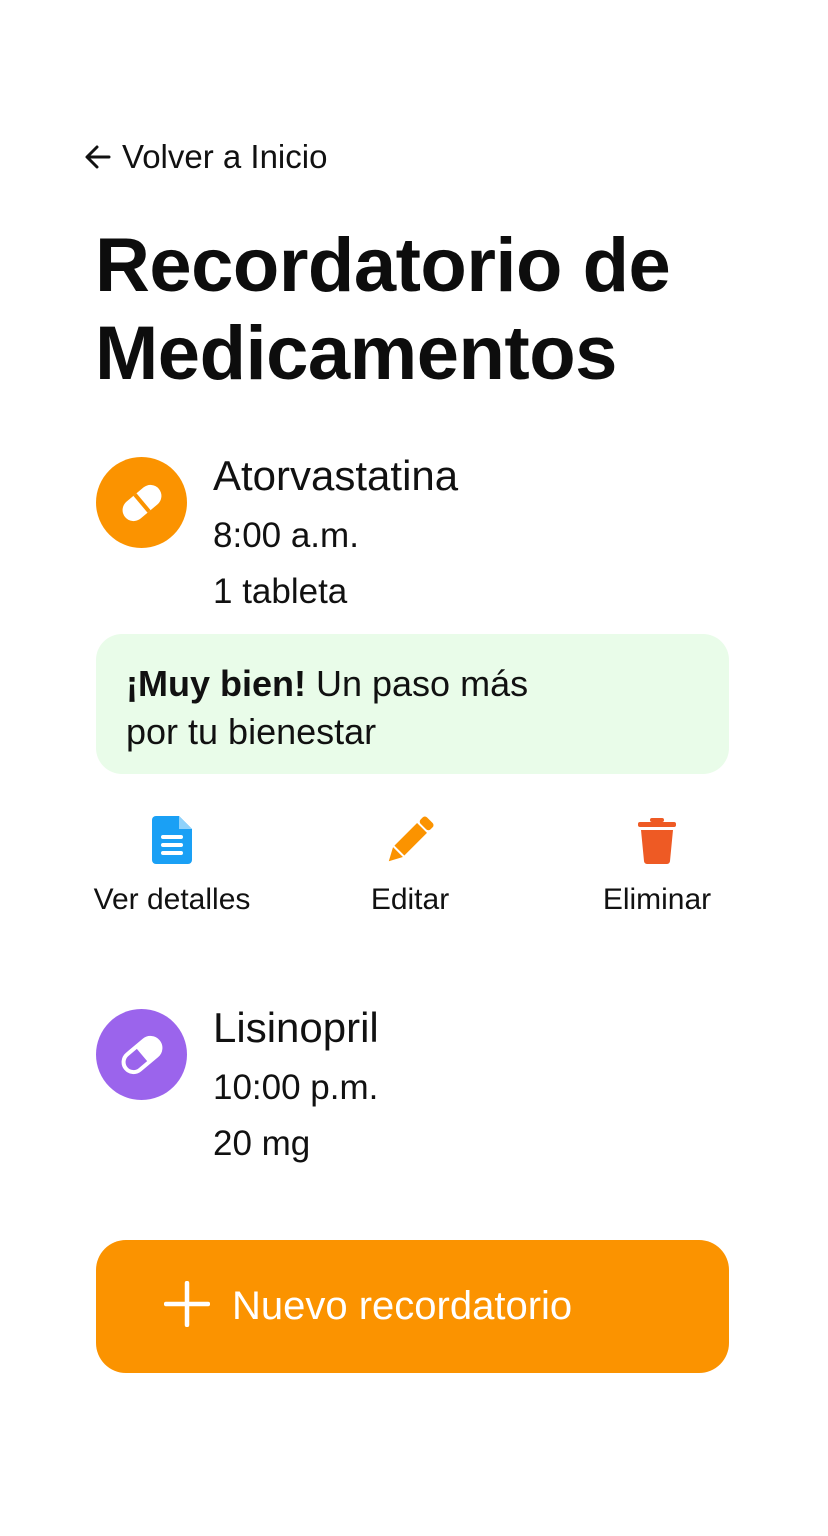 This screenshot has width=828, height=1536. What do you see at coordinates (657, 899) in the screenshot?
I see `delete-label: Eliminar` at bounding box center [657, 899].